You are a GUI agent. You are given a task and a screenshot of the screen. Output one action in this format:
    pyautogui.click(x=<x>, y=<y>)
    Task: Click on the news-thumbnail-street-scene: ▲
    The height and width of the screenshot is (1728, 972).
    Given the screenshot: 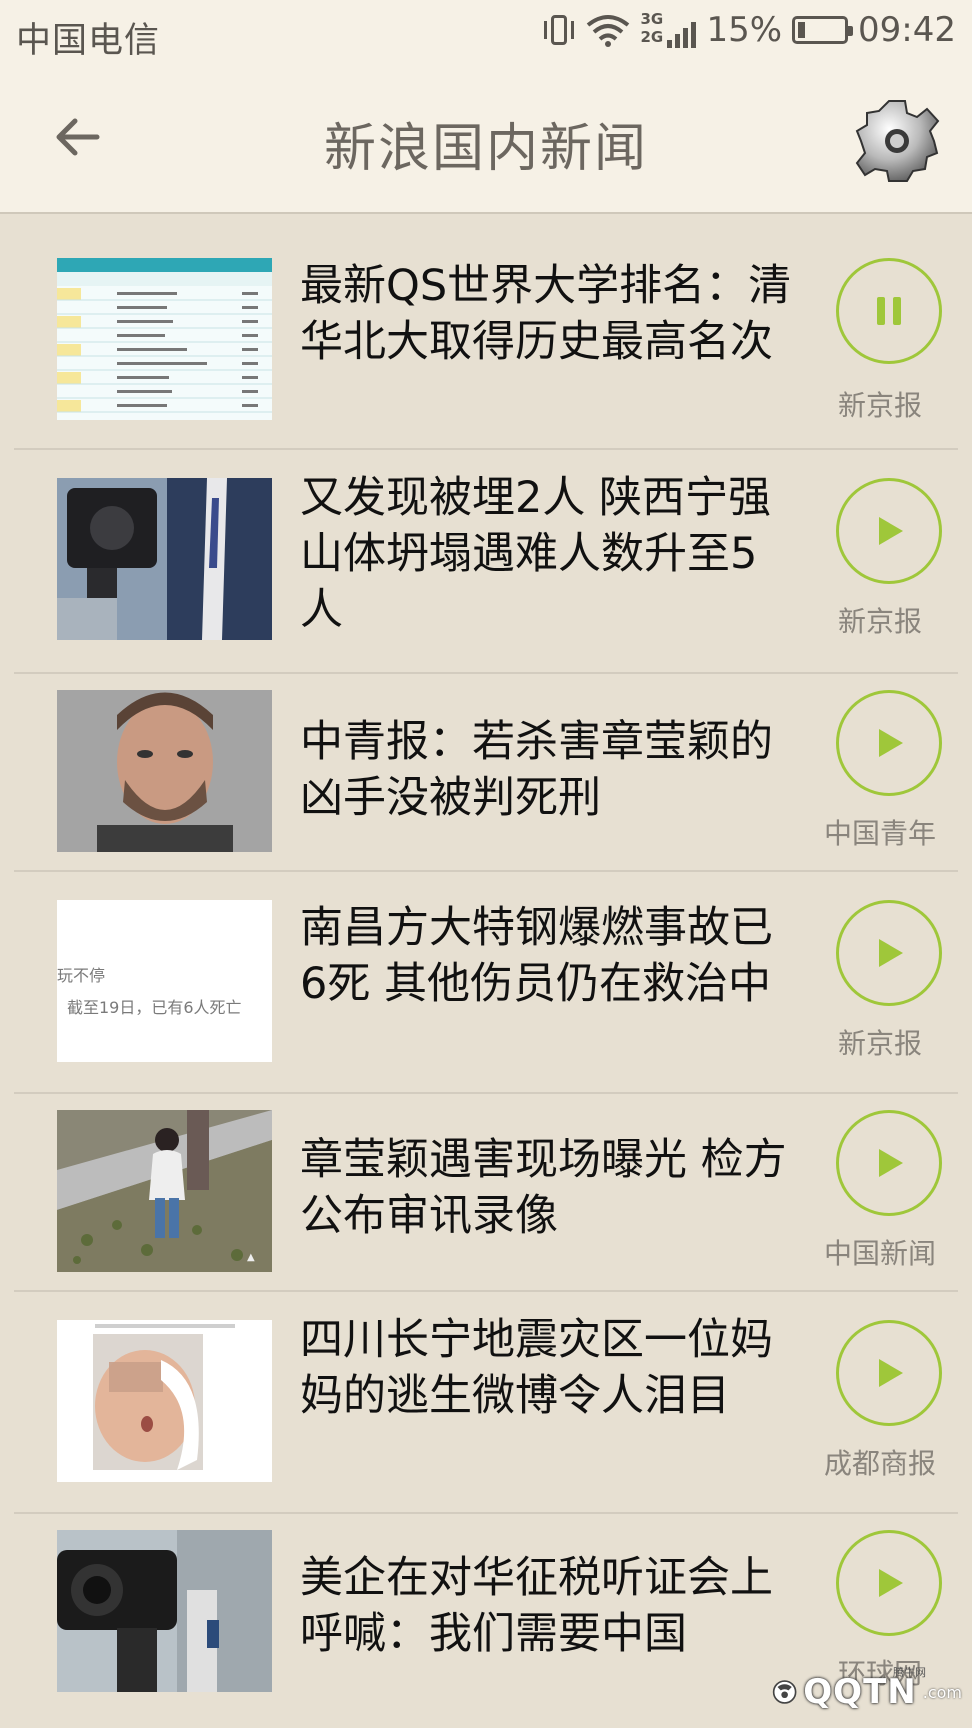 What is the action you would take?
    pyautogui.click(x=164, y=1191)
    